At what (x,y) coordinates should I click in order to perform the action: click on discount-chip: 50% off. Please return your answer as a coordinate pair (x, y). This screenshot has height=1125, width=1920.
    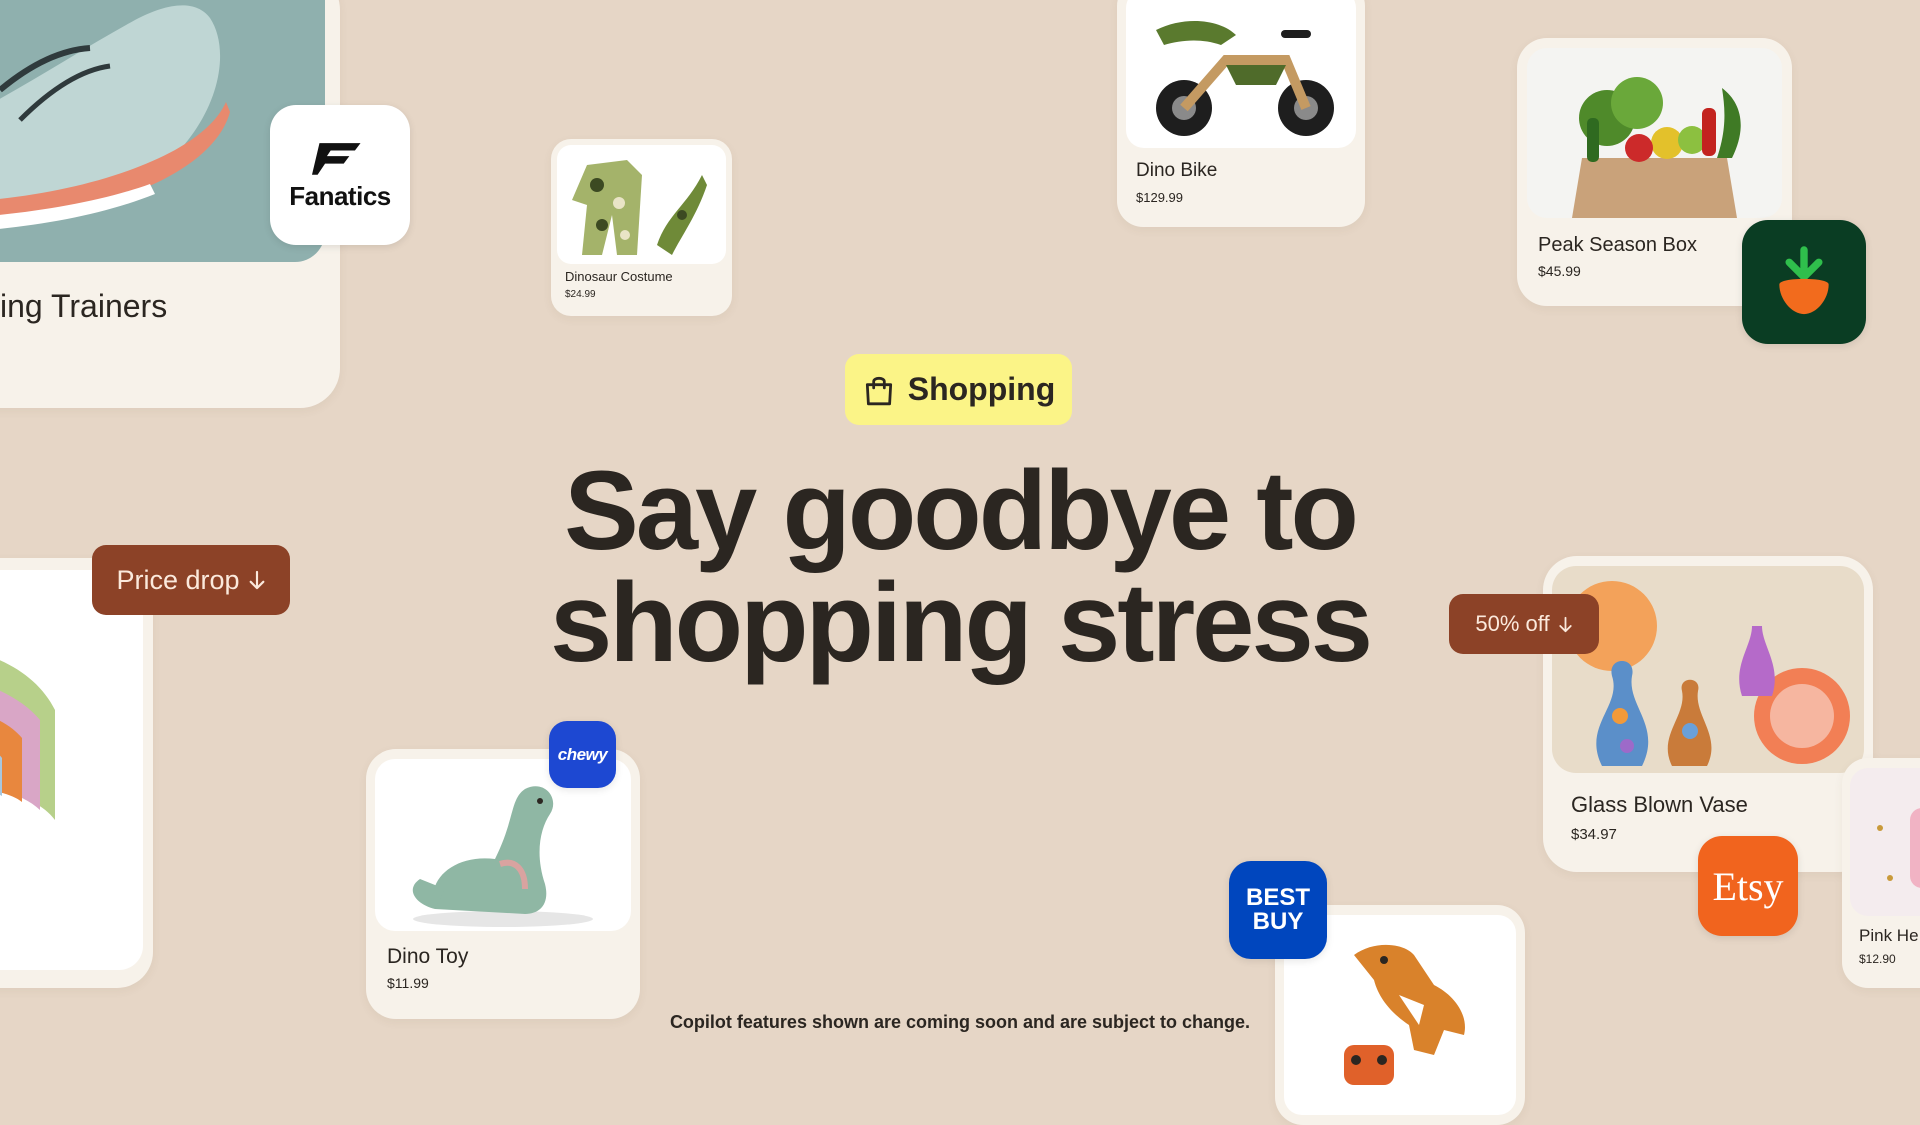
    Looking at the image, I should click on (1524, 624).